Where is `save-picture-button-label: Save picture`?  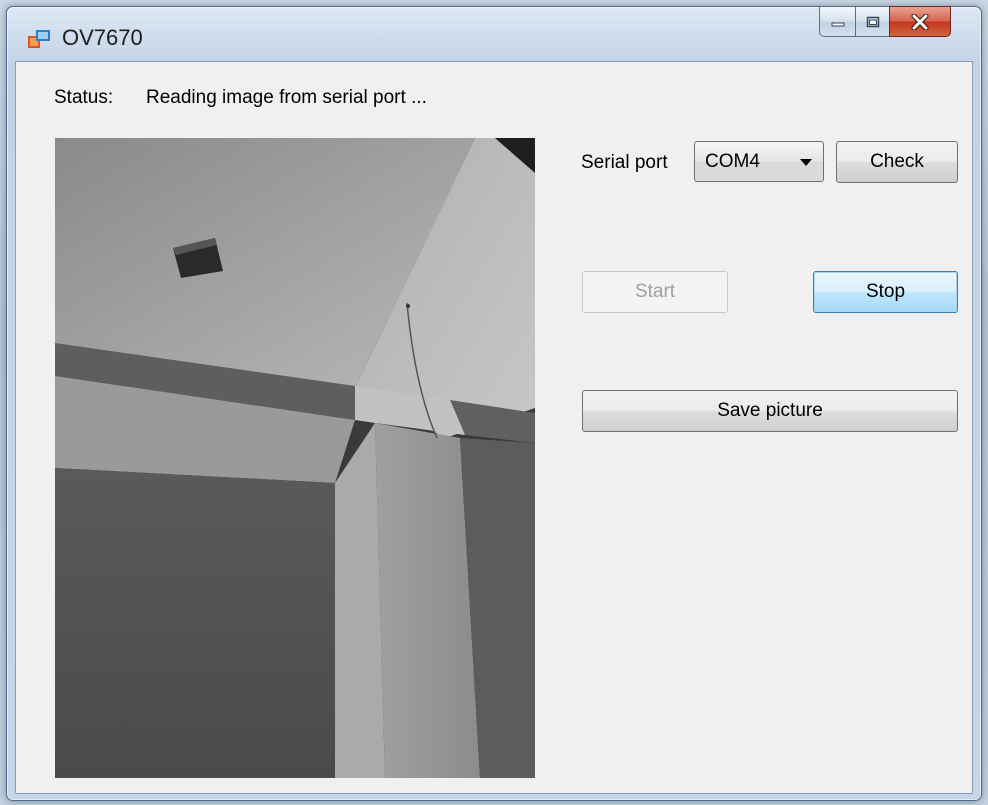 save-picture-button-label: Save picture is located at coordinates (770, 410).